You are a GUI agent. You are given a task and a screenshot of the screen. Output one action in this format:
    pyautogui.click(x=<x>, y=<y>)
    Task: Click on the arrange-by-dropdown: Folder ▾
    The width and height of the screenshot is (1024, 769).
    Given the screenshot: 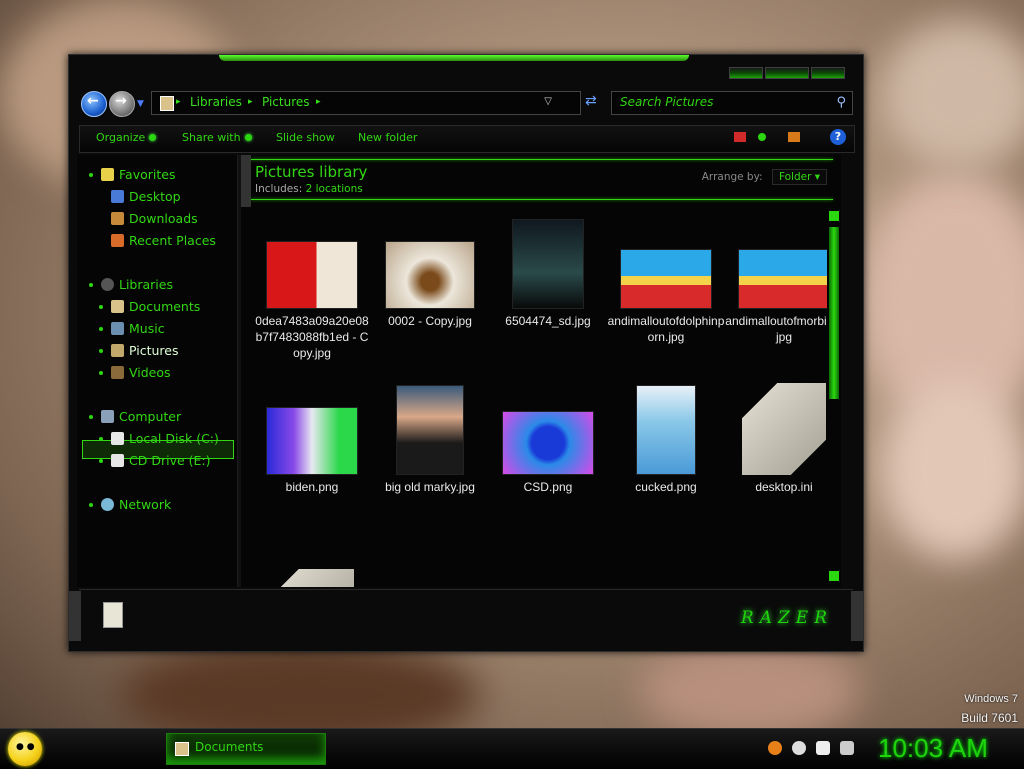 What is the action you would take?
    pyautogui.click(x=799, y=177)
    